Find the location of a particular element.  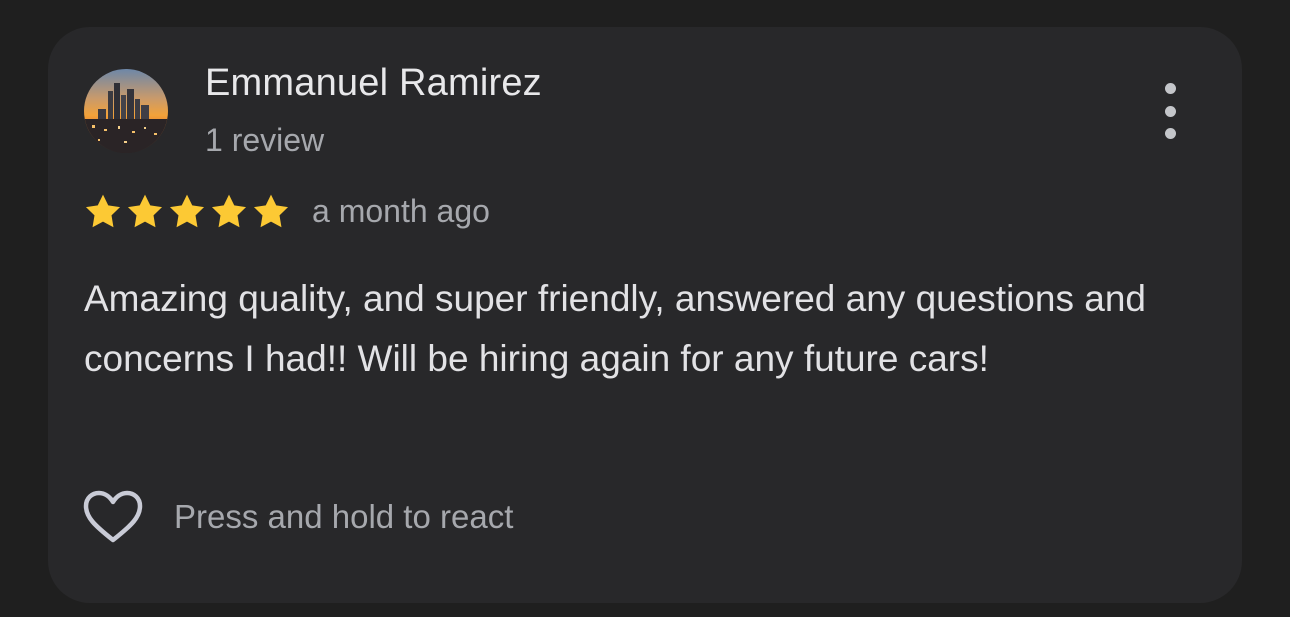

author-name: Emmanuel Ramirez is located at coordinates (373, 83).